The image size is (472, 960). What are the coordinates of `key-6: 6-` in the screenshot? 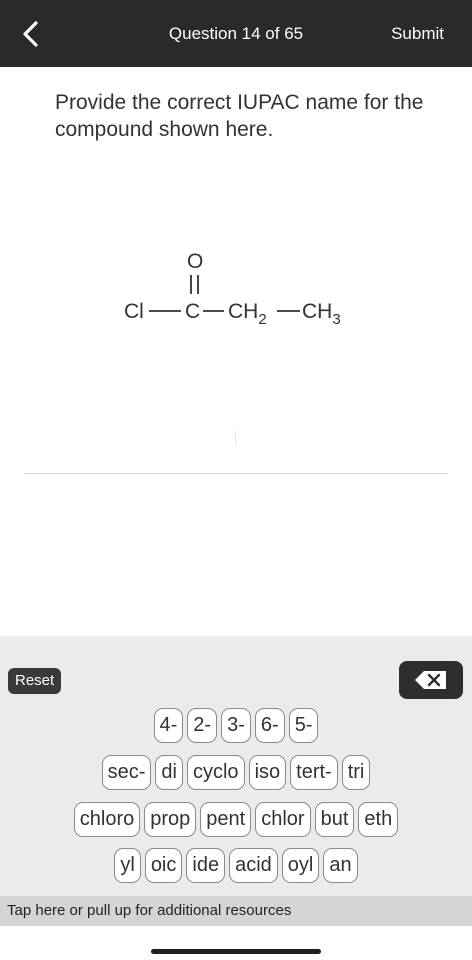 It's located at (269, 725).